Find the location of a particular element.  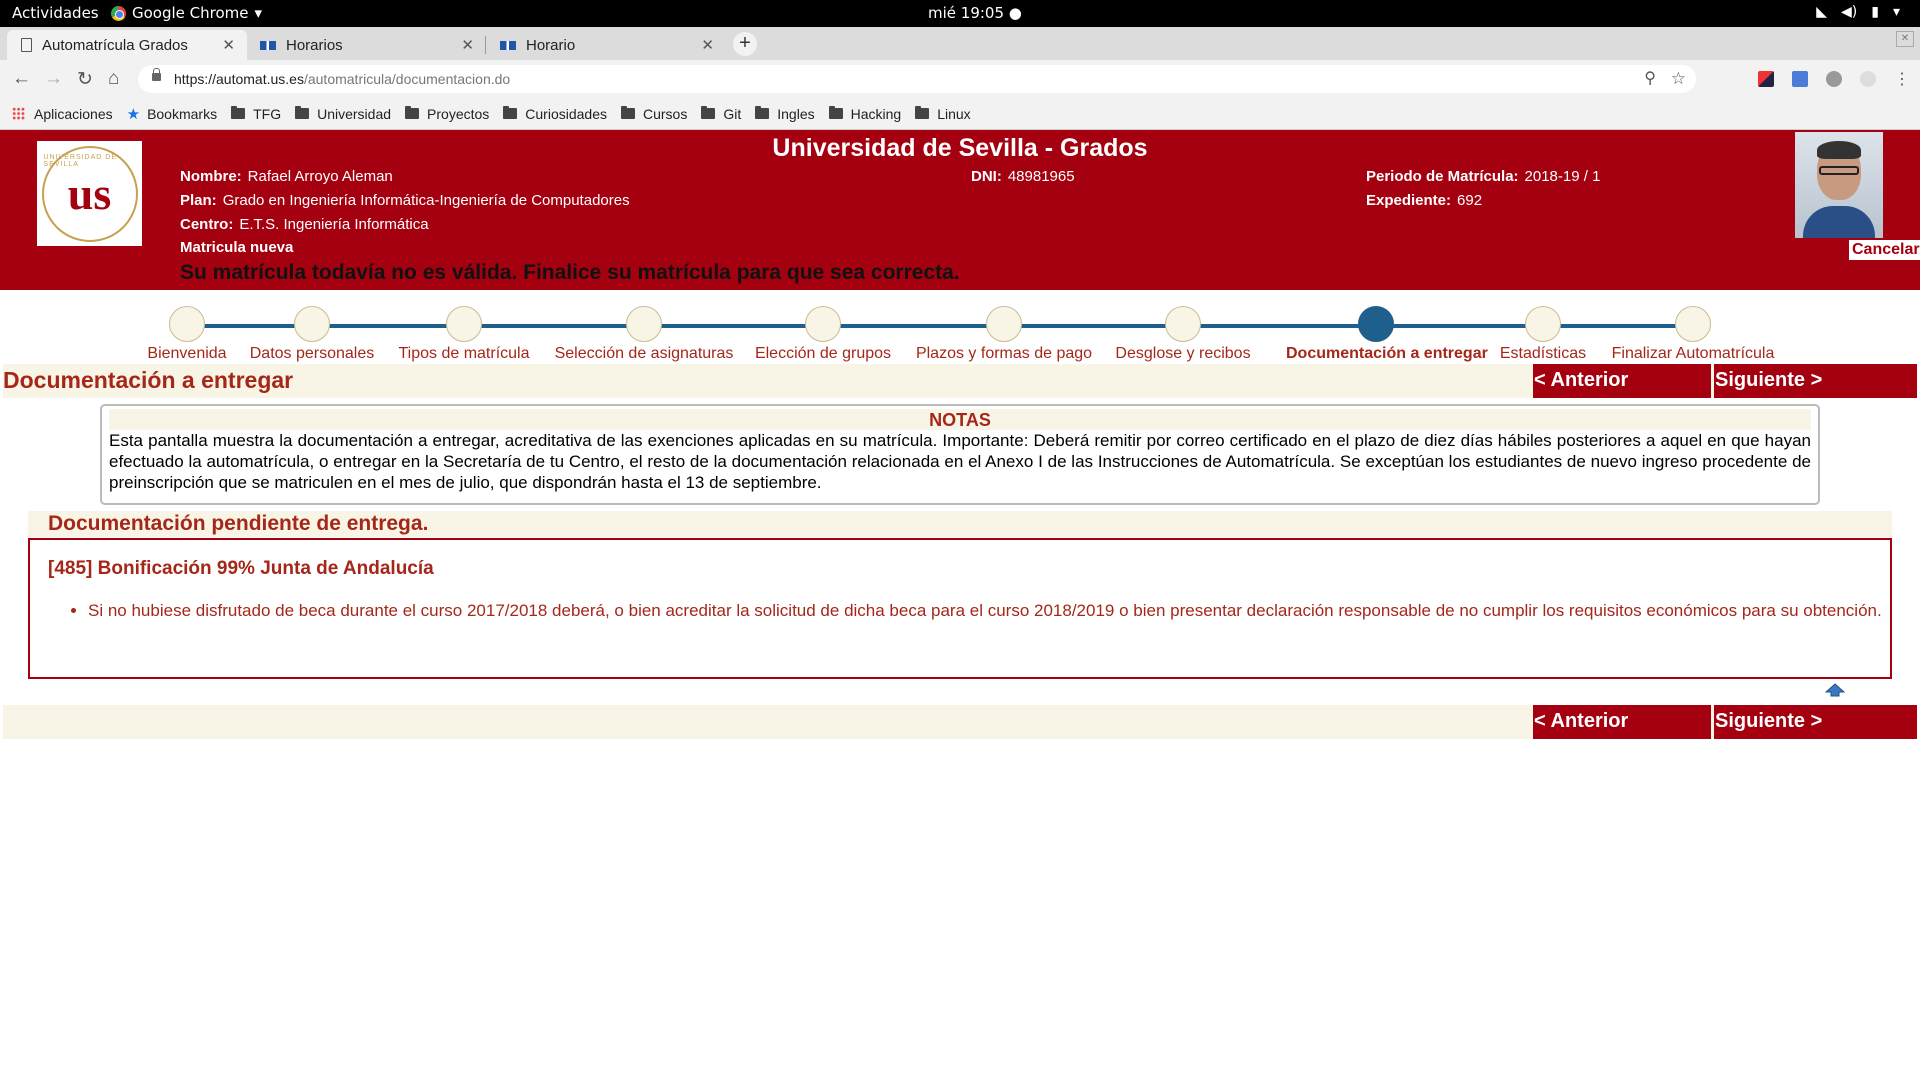

bookmark-star-icon: ☆ is located at coordinates (1678, 79).